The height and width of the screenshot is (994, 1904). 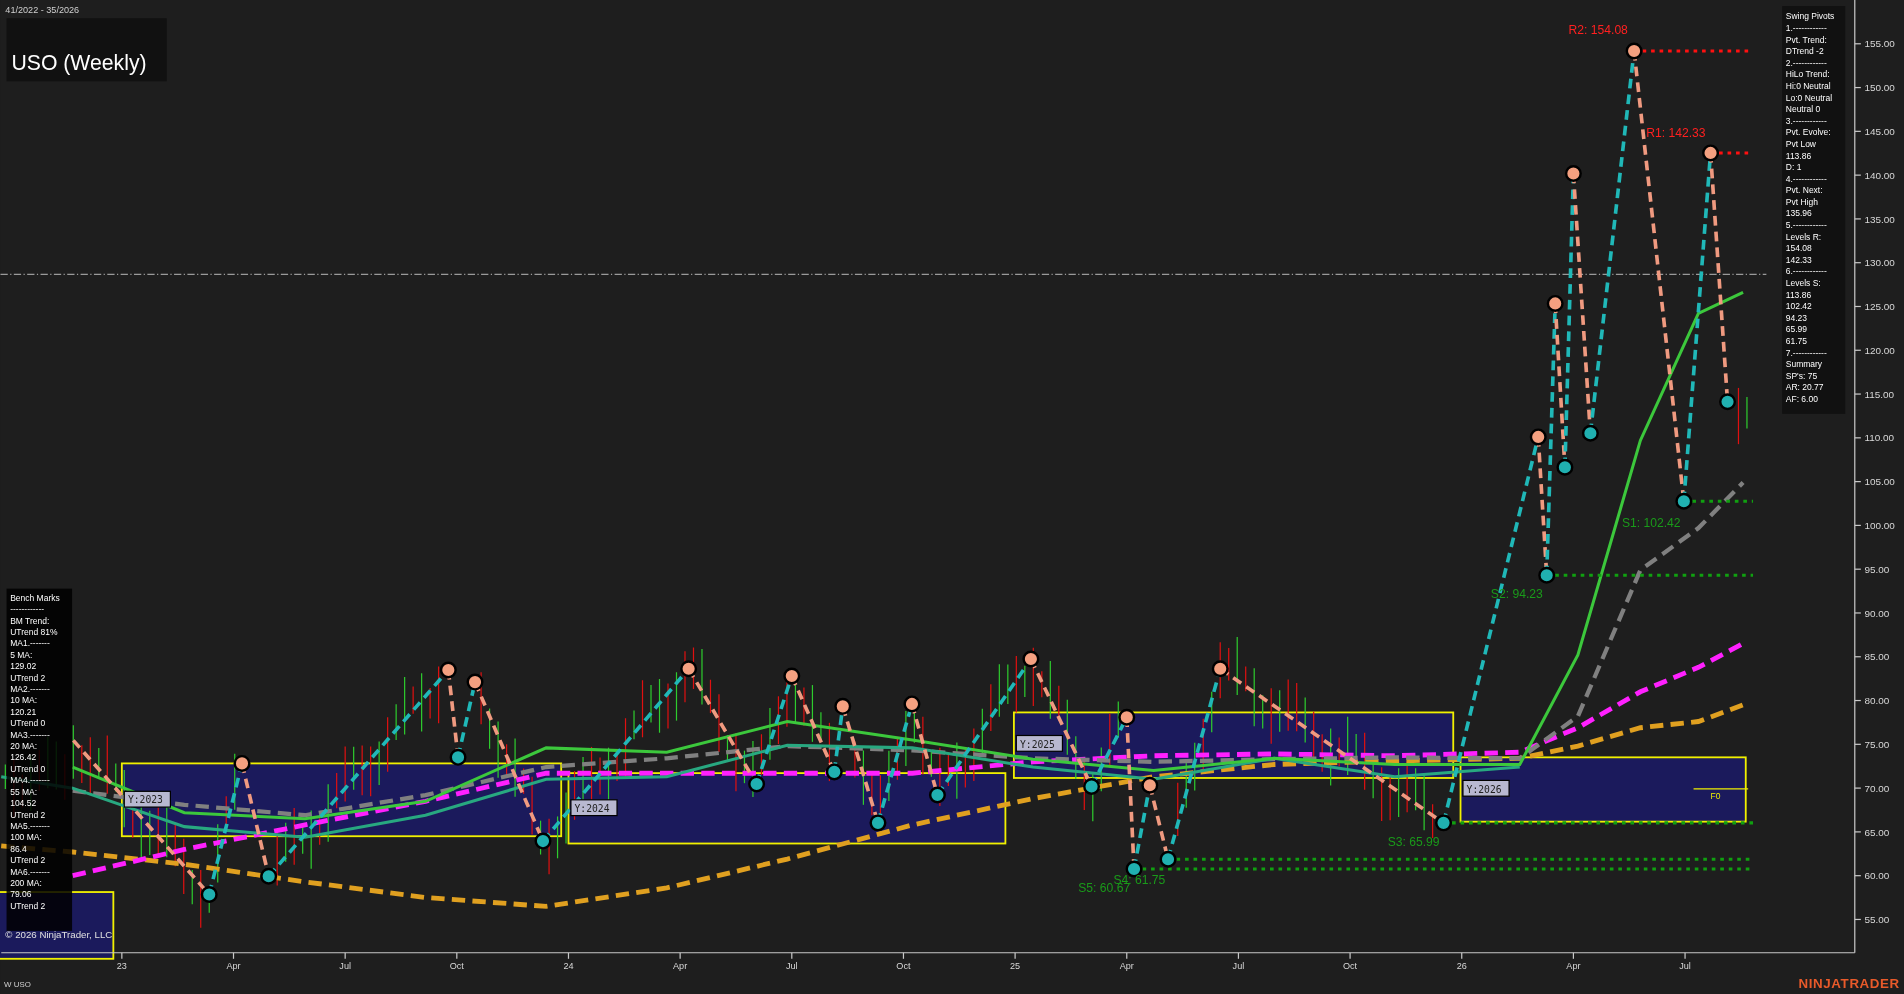 What do you see at coordinates (23, 757) in the screenshot?
I see `panel-text: 126.42` at bounding box center [23, 757].